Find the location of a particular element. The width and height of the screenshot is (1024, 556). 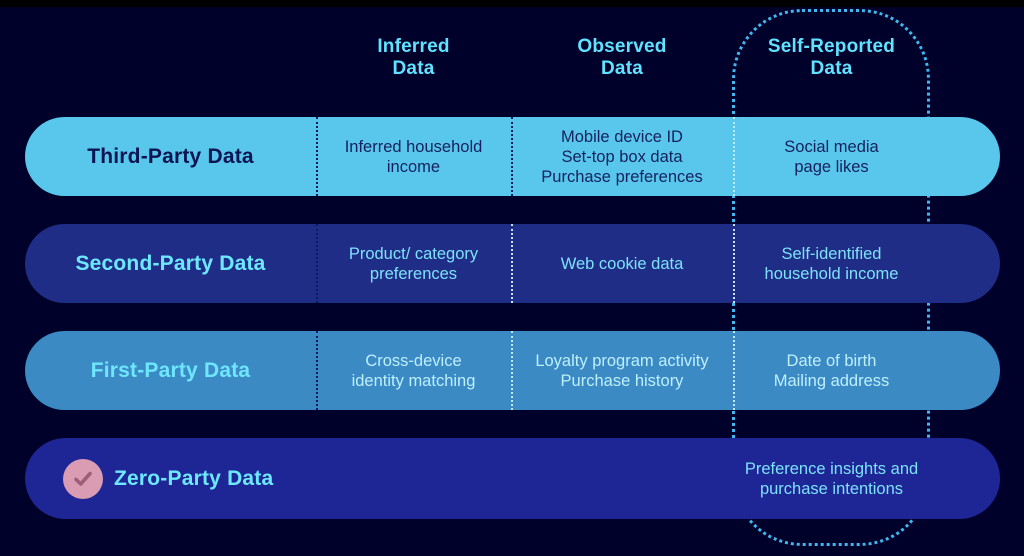

row-label-text: Third-Party Data is located at coordinates (170, 156).